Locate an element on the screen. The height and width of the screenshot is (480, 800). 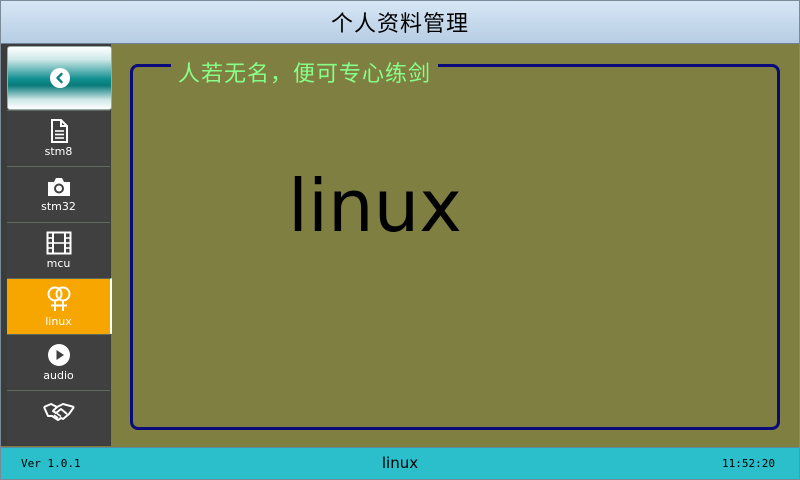
window-title: 个人资料管理 is located at coordinates (399, 24).